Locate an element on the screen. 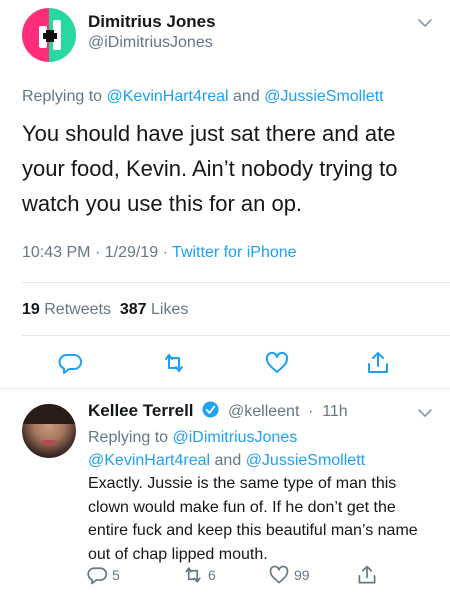  tweet-date: 1/29/19 is located at coordinates (131, 252).